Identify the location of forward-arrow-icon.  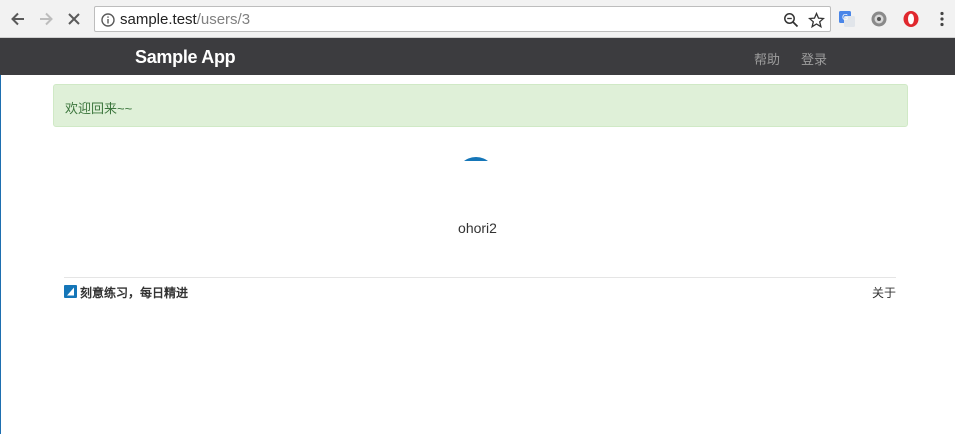
(46, 19).